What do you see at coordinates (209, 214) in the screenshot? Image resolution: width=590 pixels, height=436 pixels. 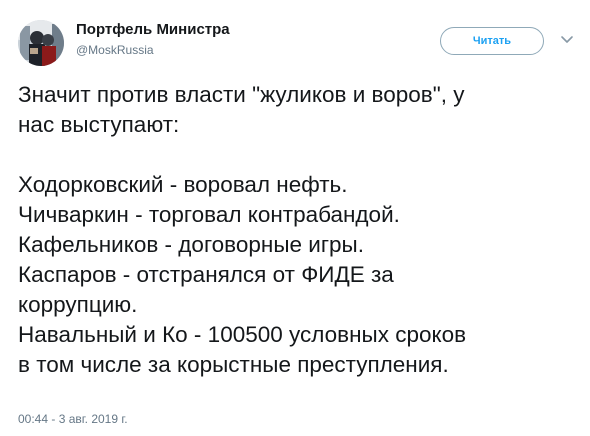 I see `tweet-text-line: Чичваркин - торговал контрабандой.` at bounding box center [209, 214].